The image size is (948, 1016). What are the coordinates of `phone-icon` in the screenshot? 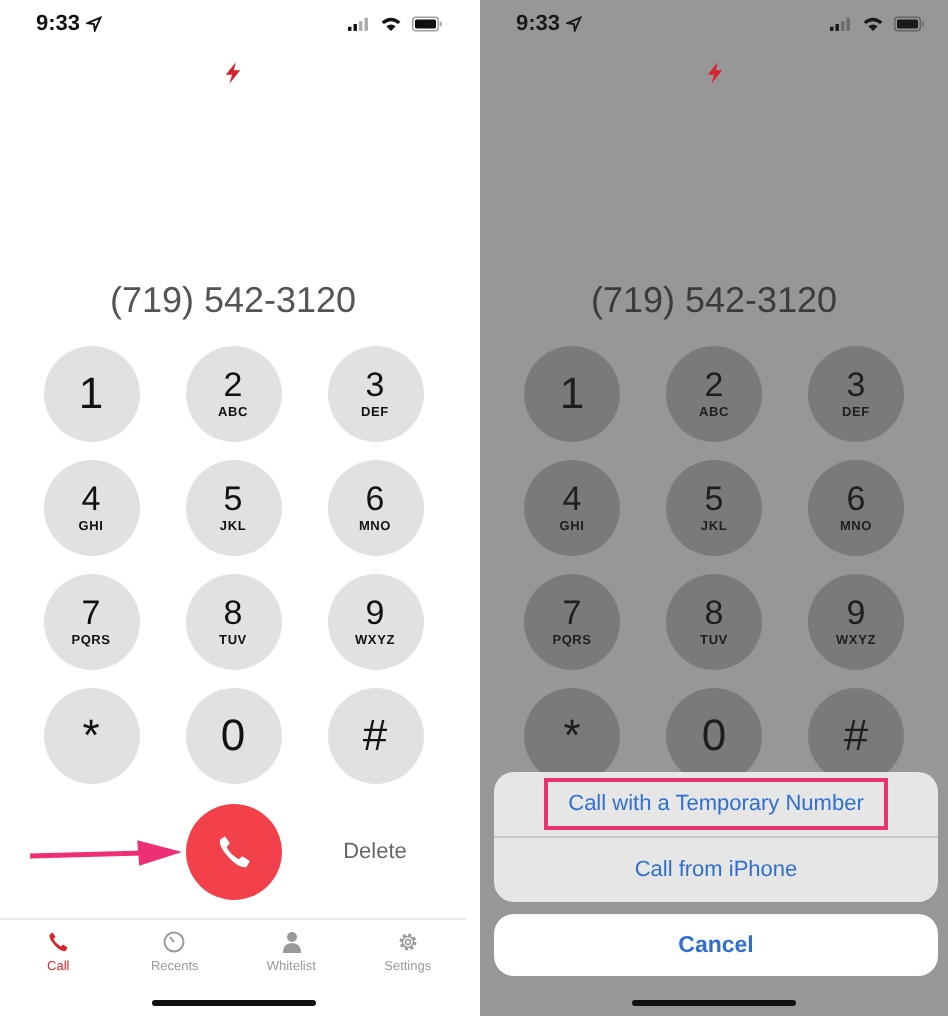 It's located at (58, 942).